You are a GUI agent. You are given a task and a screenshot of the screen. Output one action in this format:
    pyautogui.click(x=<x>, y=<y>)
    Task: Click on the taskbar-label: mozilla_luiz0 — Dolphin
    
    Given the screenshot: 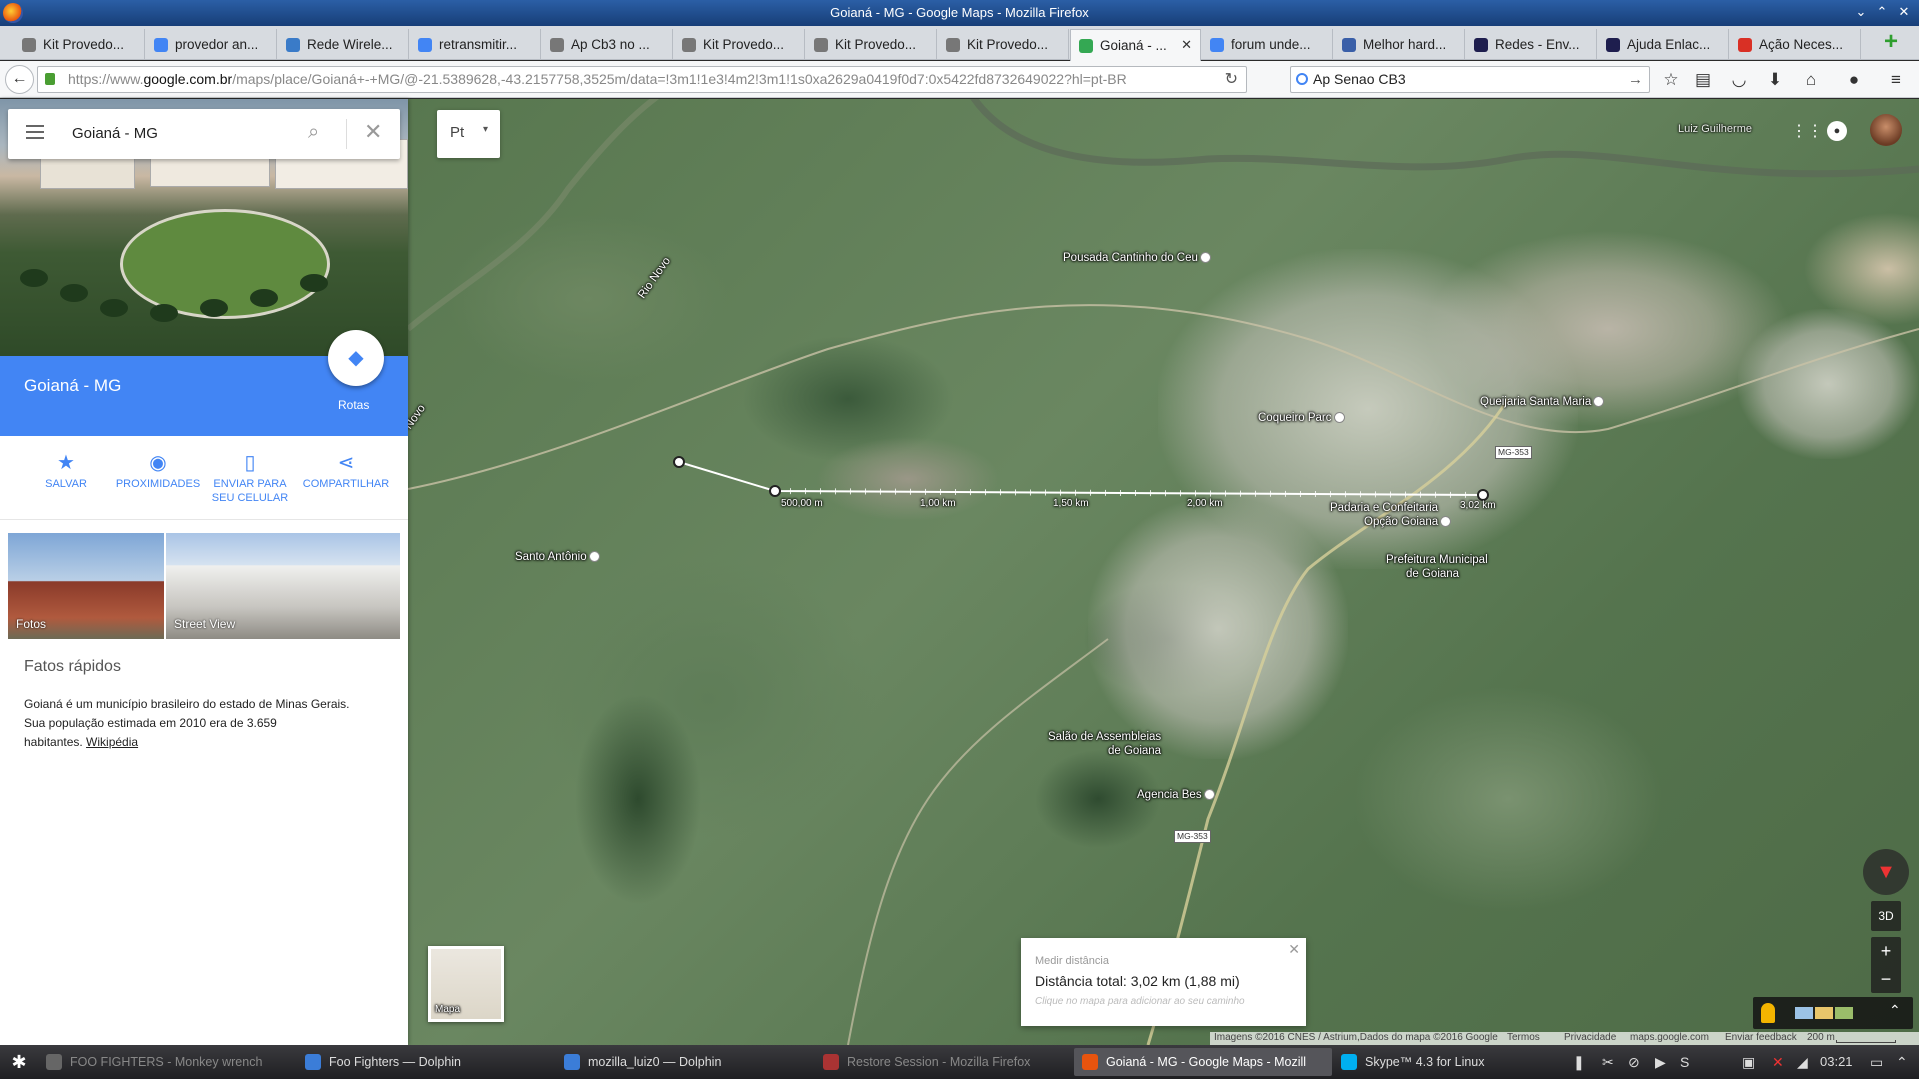 What is the action you would take?
    pyautogui.click(x=655, y=1062)
    